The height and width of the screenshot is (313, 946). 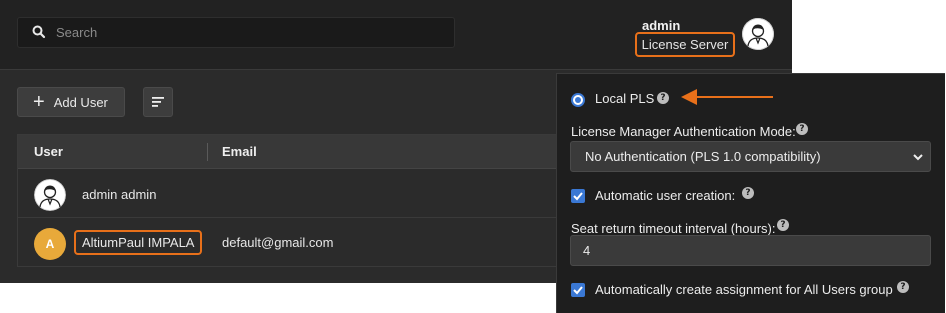 What do you see at coordinates (683, 131) in the screenshot?
I see `auth-mode-label: License Manager Authentication Mode:` at bounding box center [683, 131].